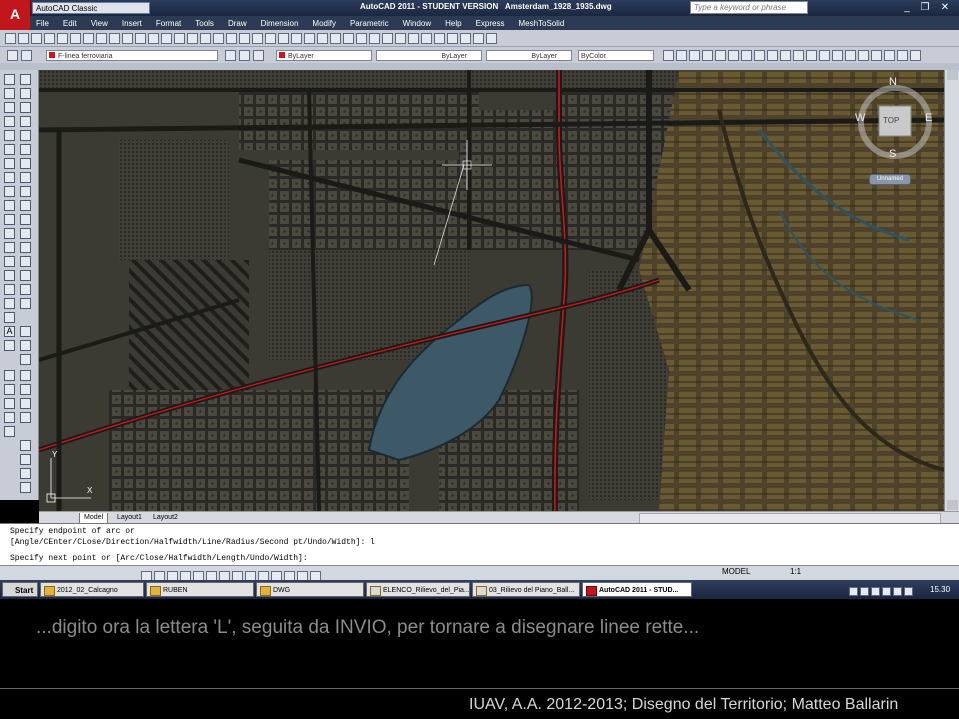  I want to click on ucs-icon, so click(400, 39).